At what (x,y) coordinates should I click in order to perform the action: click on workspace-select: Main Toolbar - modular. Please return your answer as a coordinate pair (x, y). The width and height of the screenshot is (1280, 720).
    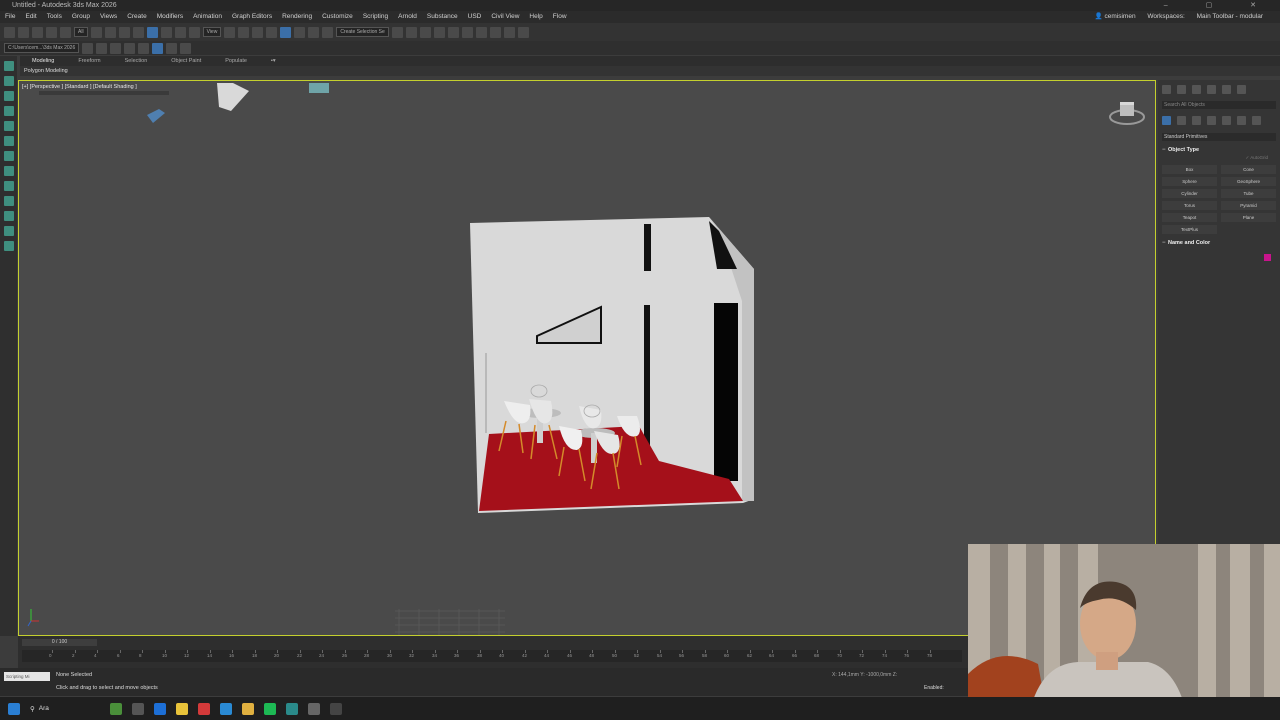
    Looking at the image, I should click on (1230, 17).